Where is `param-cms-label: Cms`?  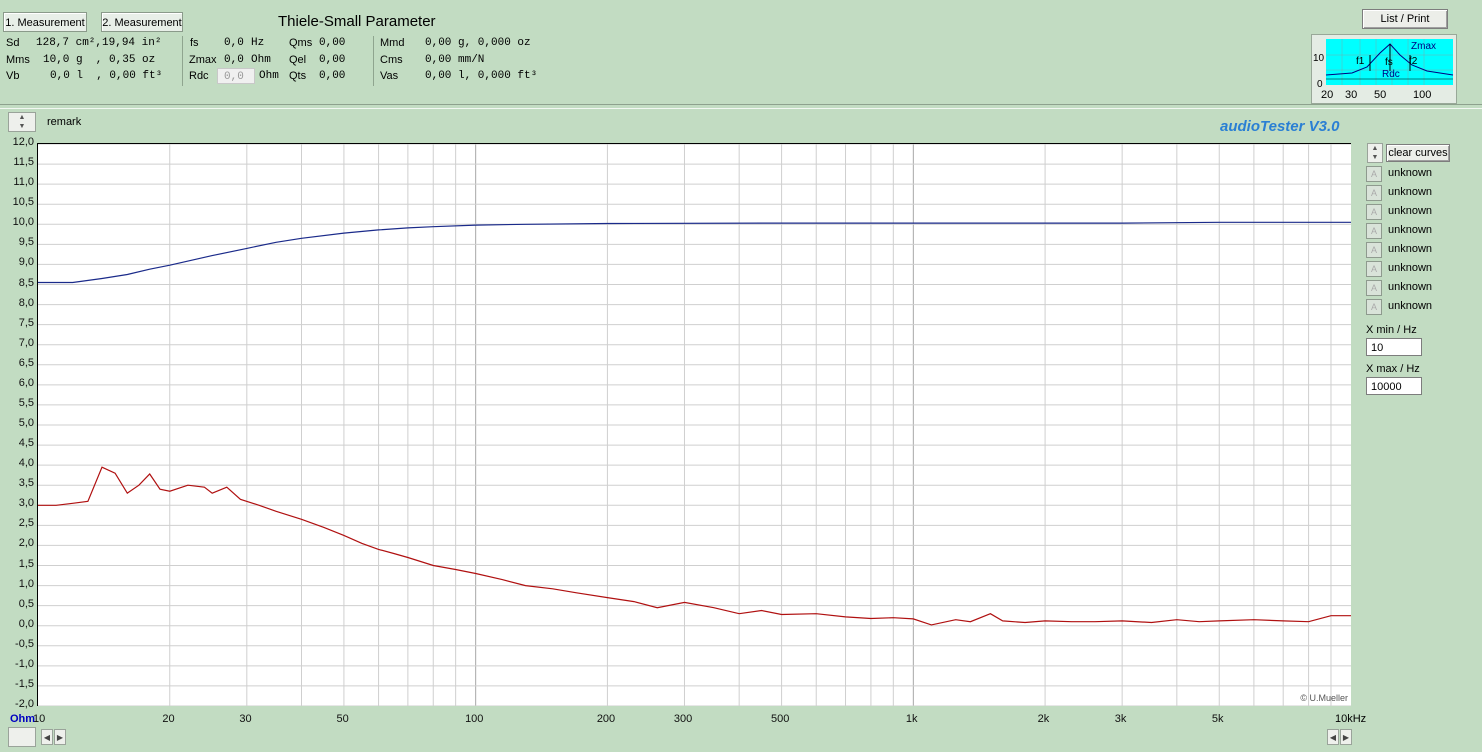
param-cms-label: Cms is located at coordinates (391, 60).